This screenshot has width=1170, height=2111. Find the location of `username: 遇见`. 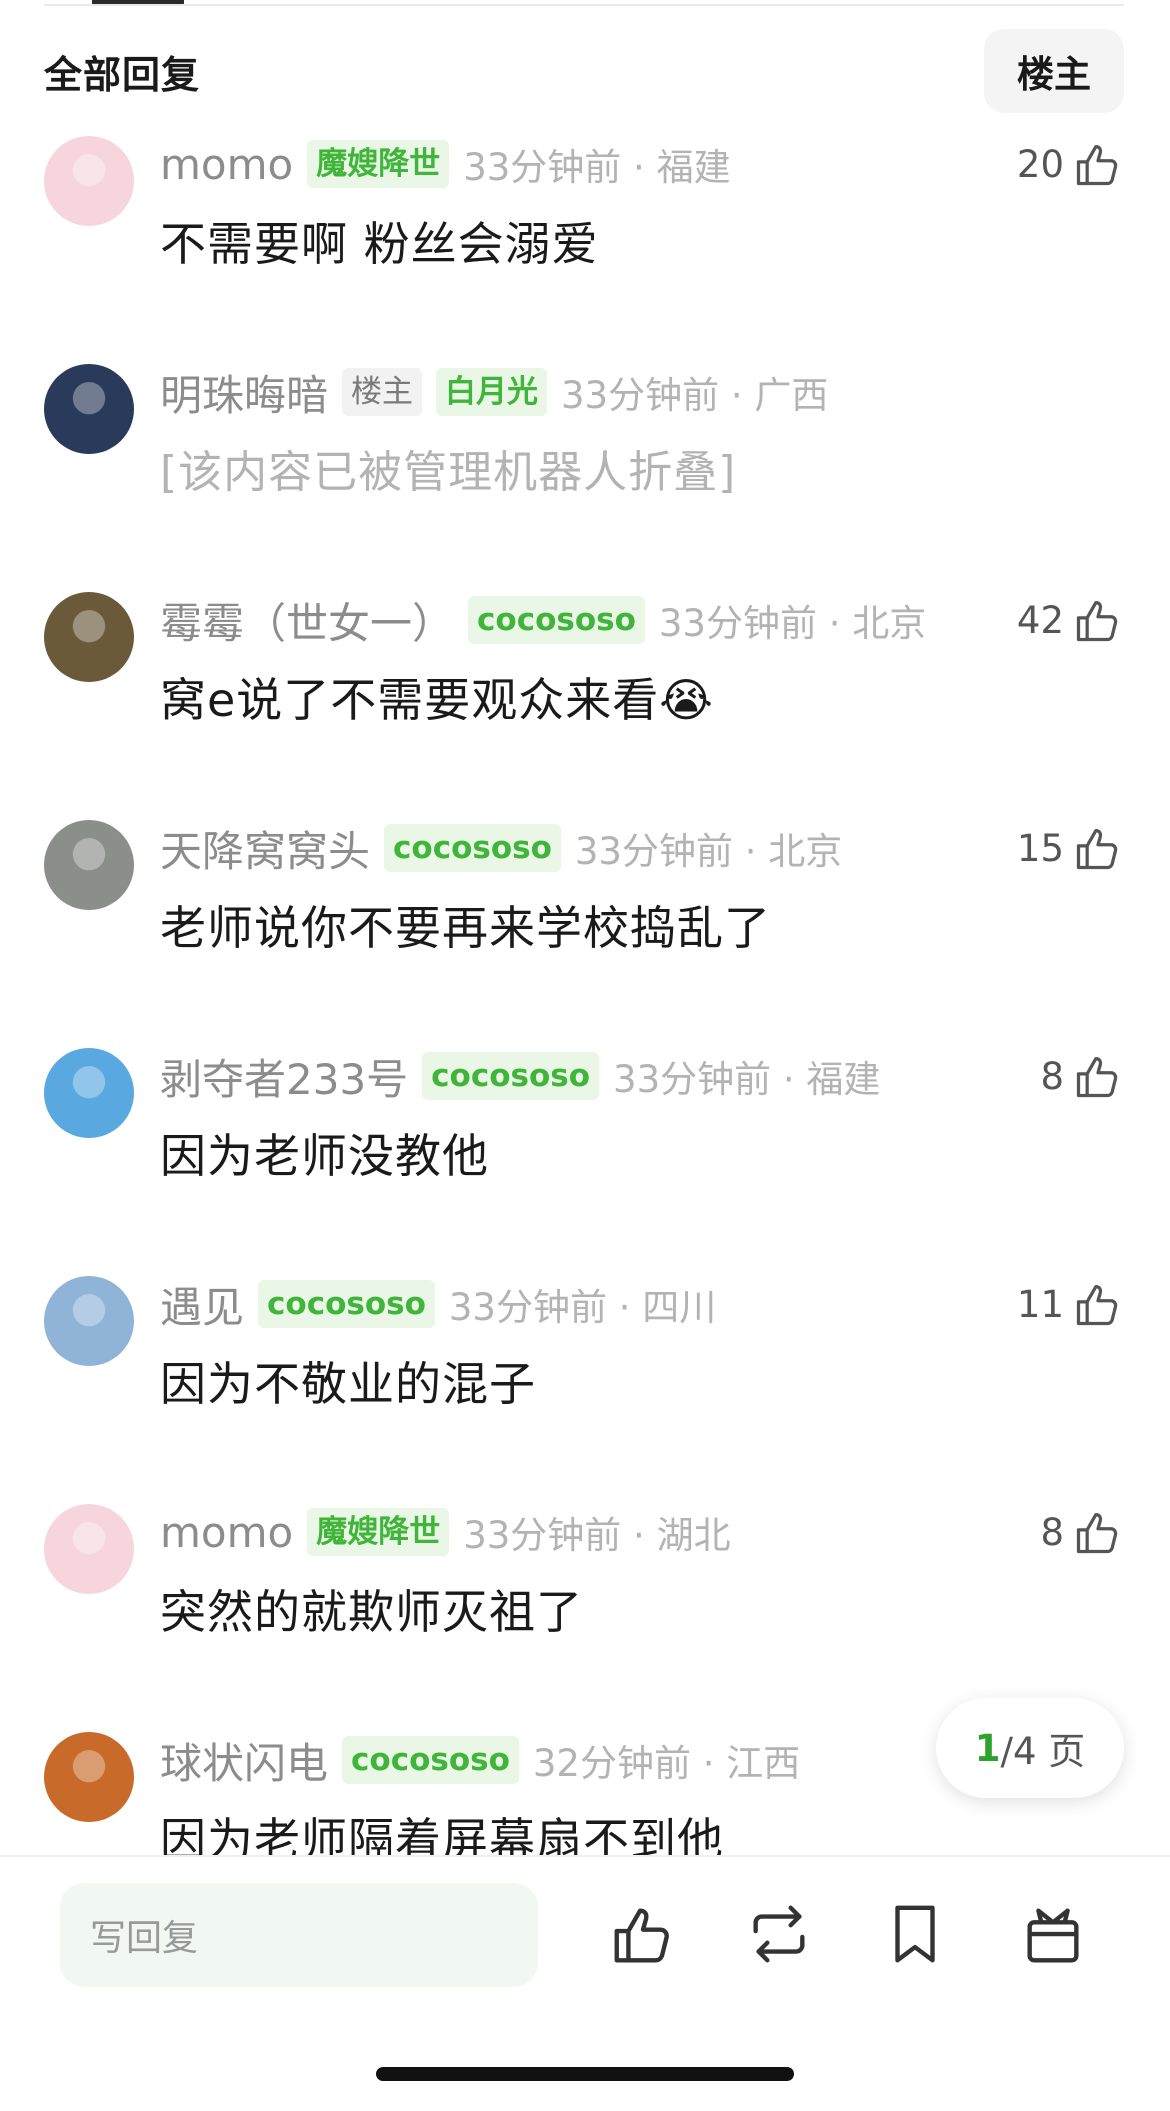

username: 遇见 is located at coordinates (202, 1304).